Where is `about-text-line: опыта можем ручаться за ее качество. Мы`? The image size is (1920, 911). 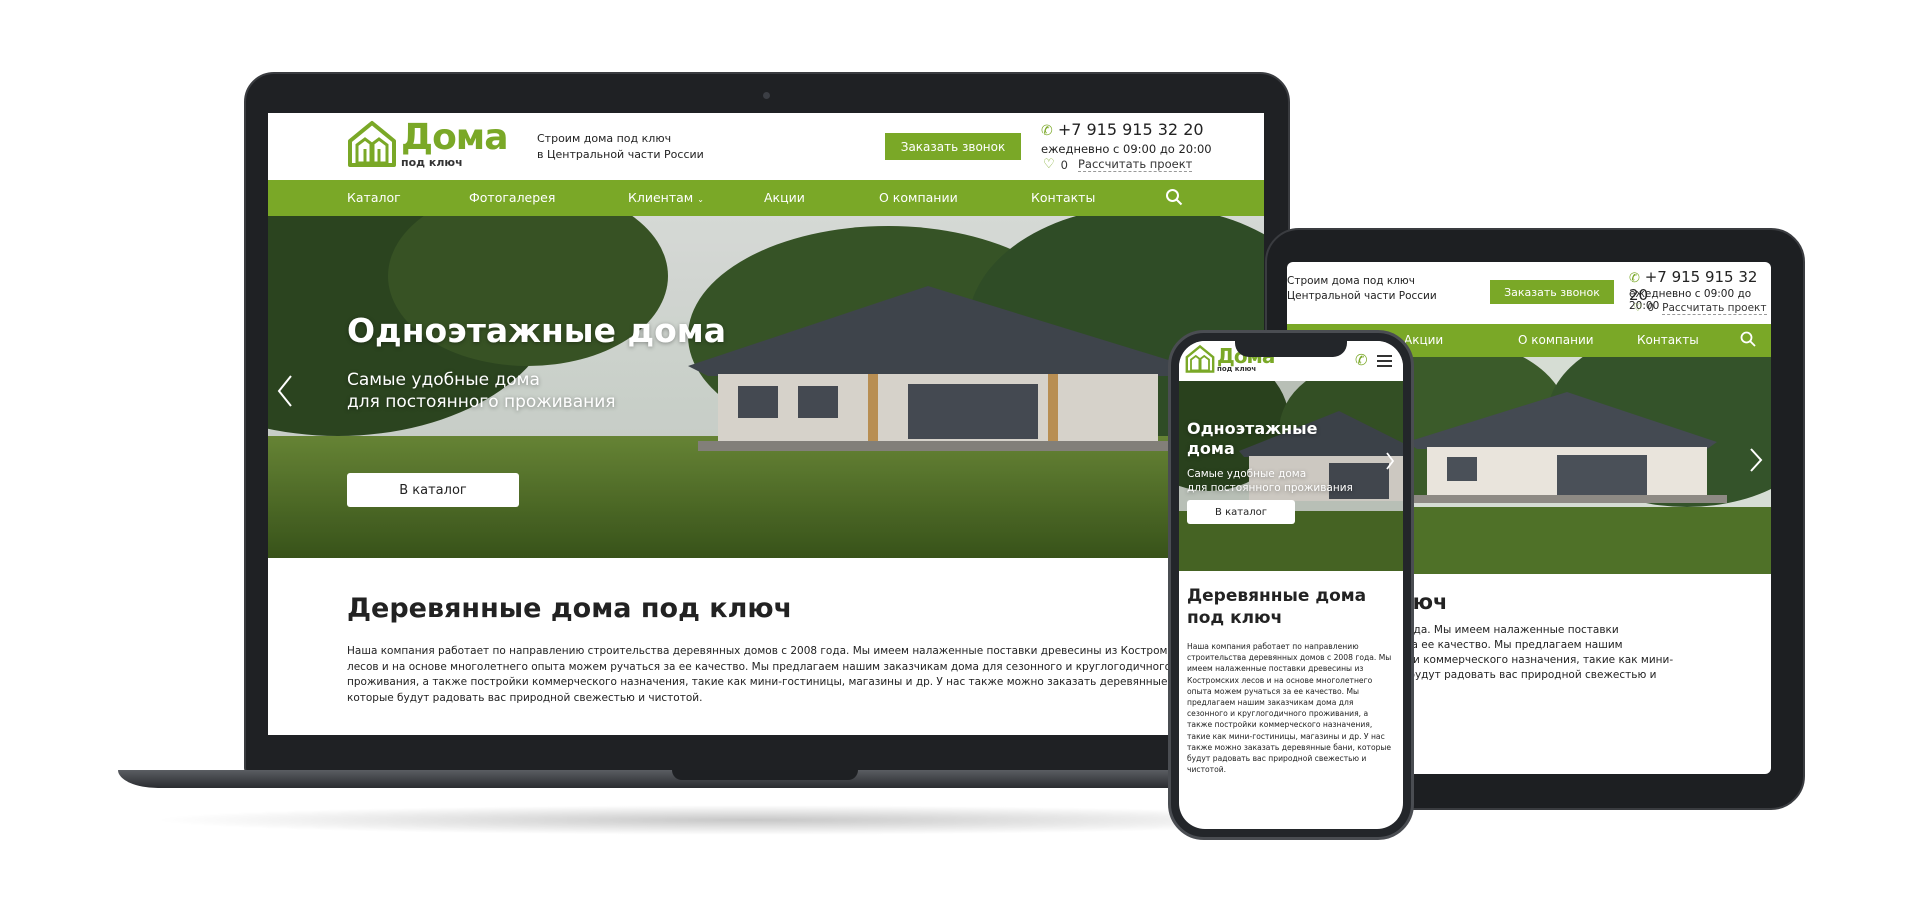 about-text-line: опыта можем ручаться за ее качество. Мы is located at coordinates (1273, 691).